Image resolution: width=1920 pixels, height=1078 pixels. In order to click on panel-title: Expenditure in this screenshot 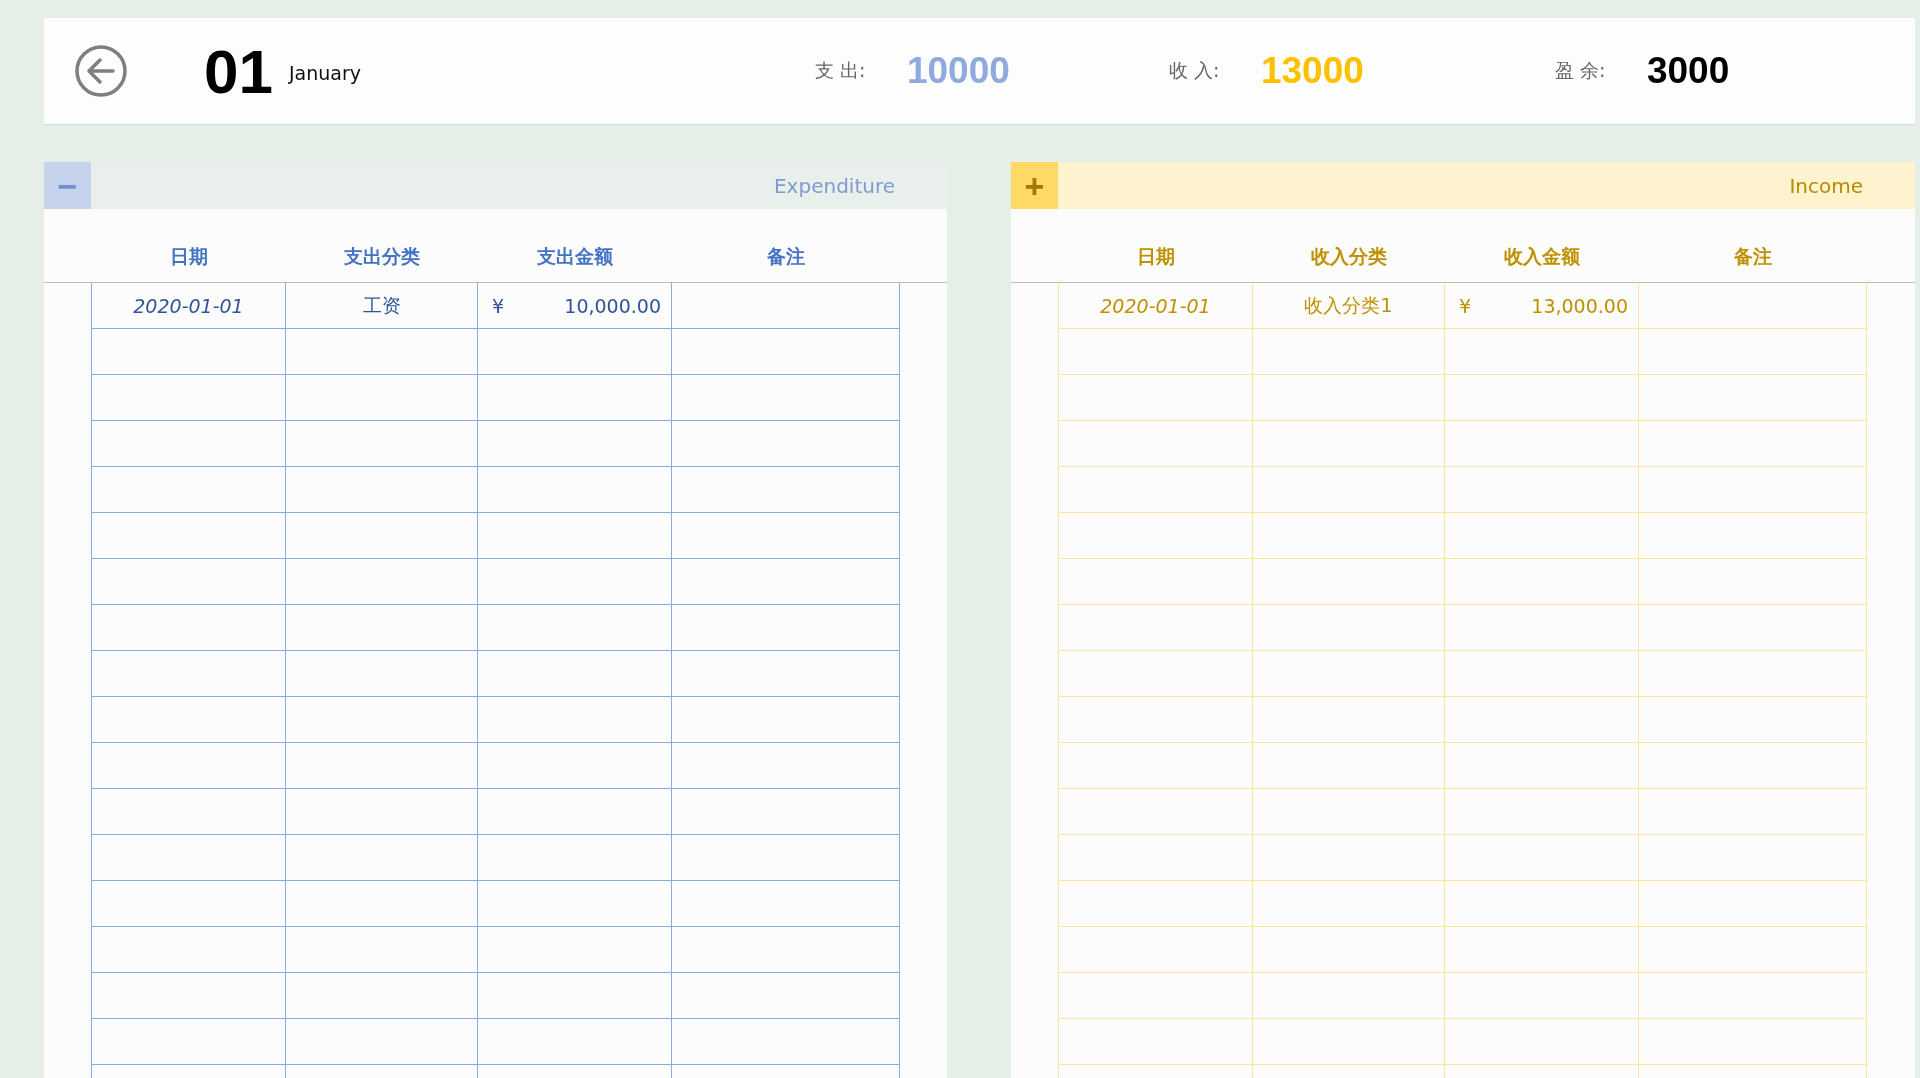, I will do `click(834, 185)`.